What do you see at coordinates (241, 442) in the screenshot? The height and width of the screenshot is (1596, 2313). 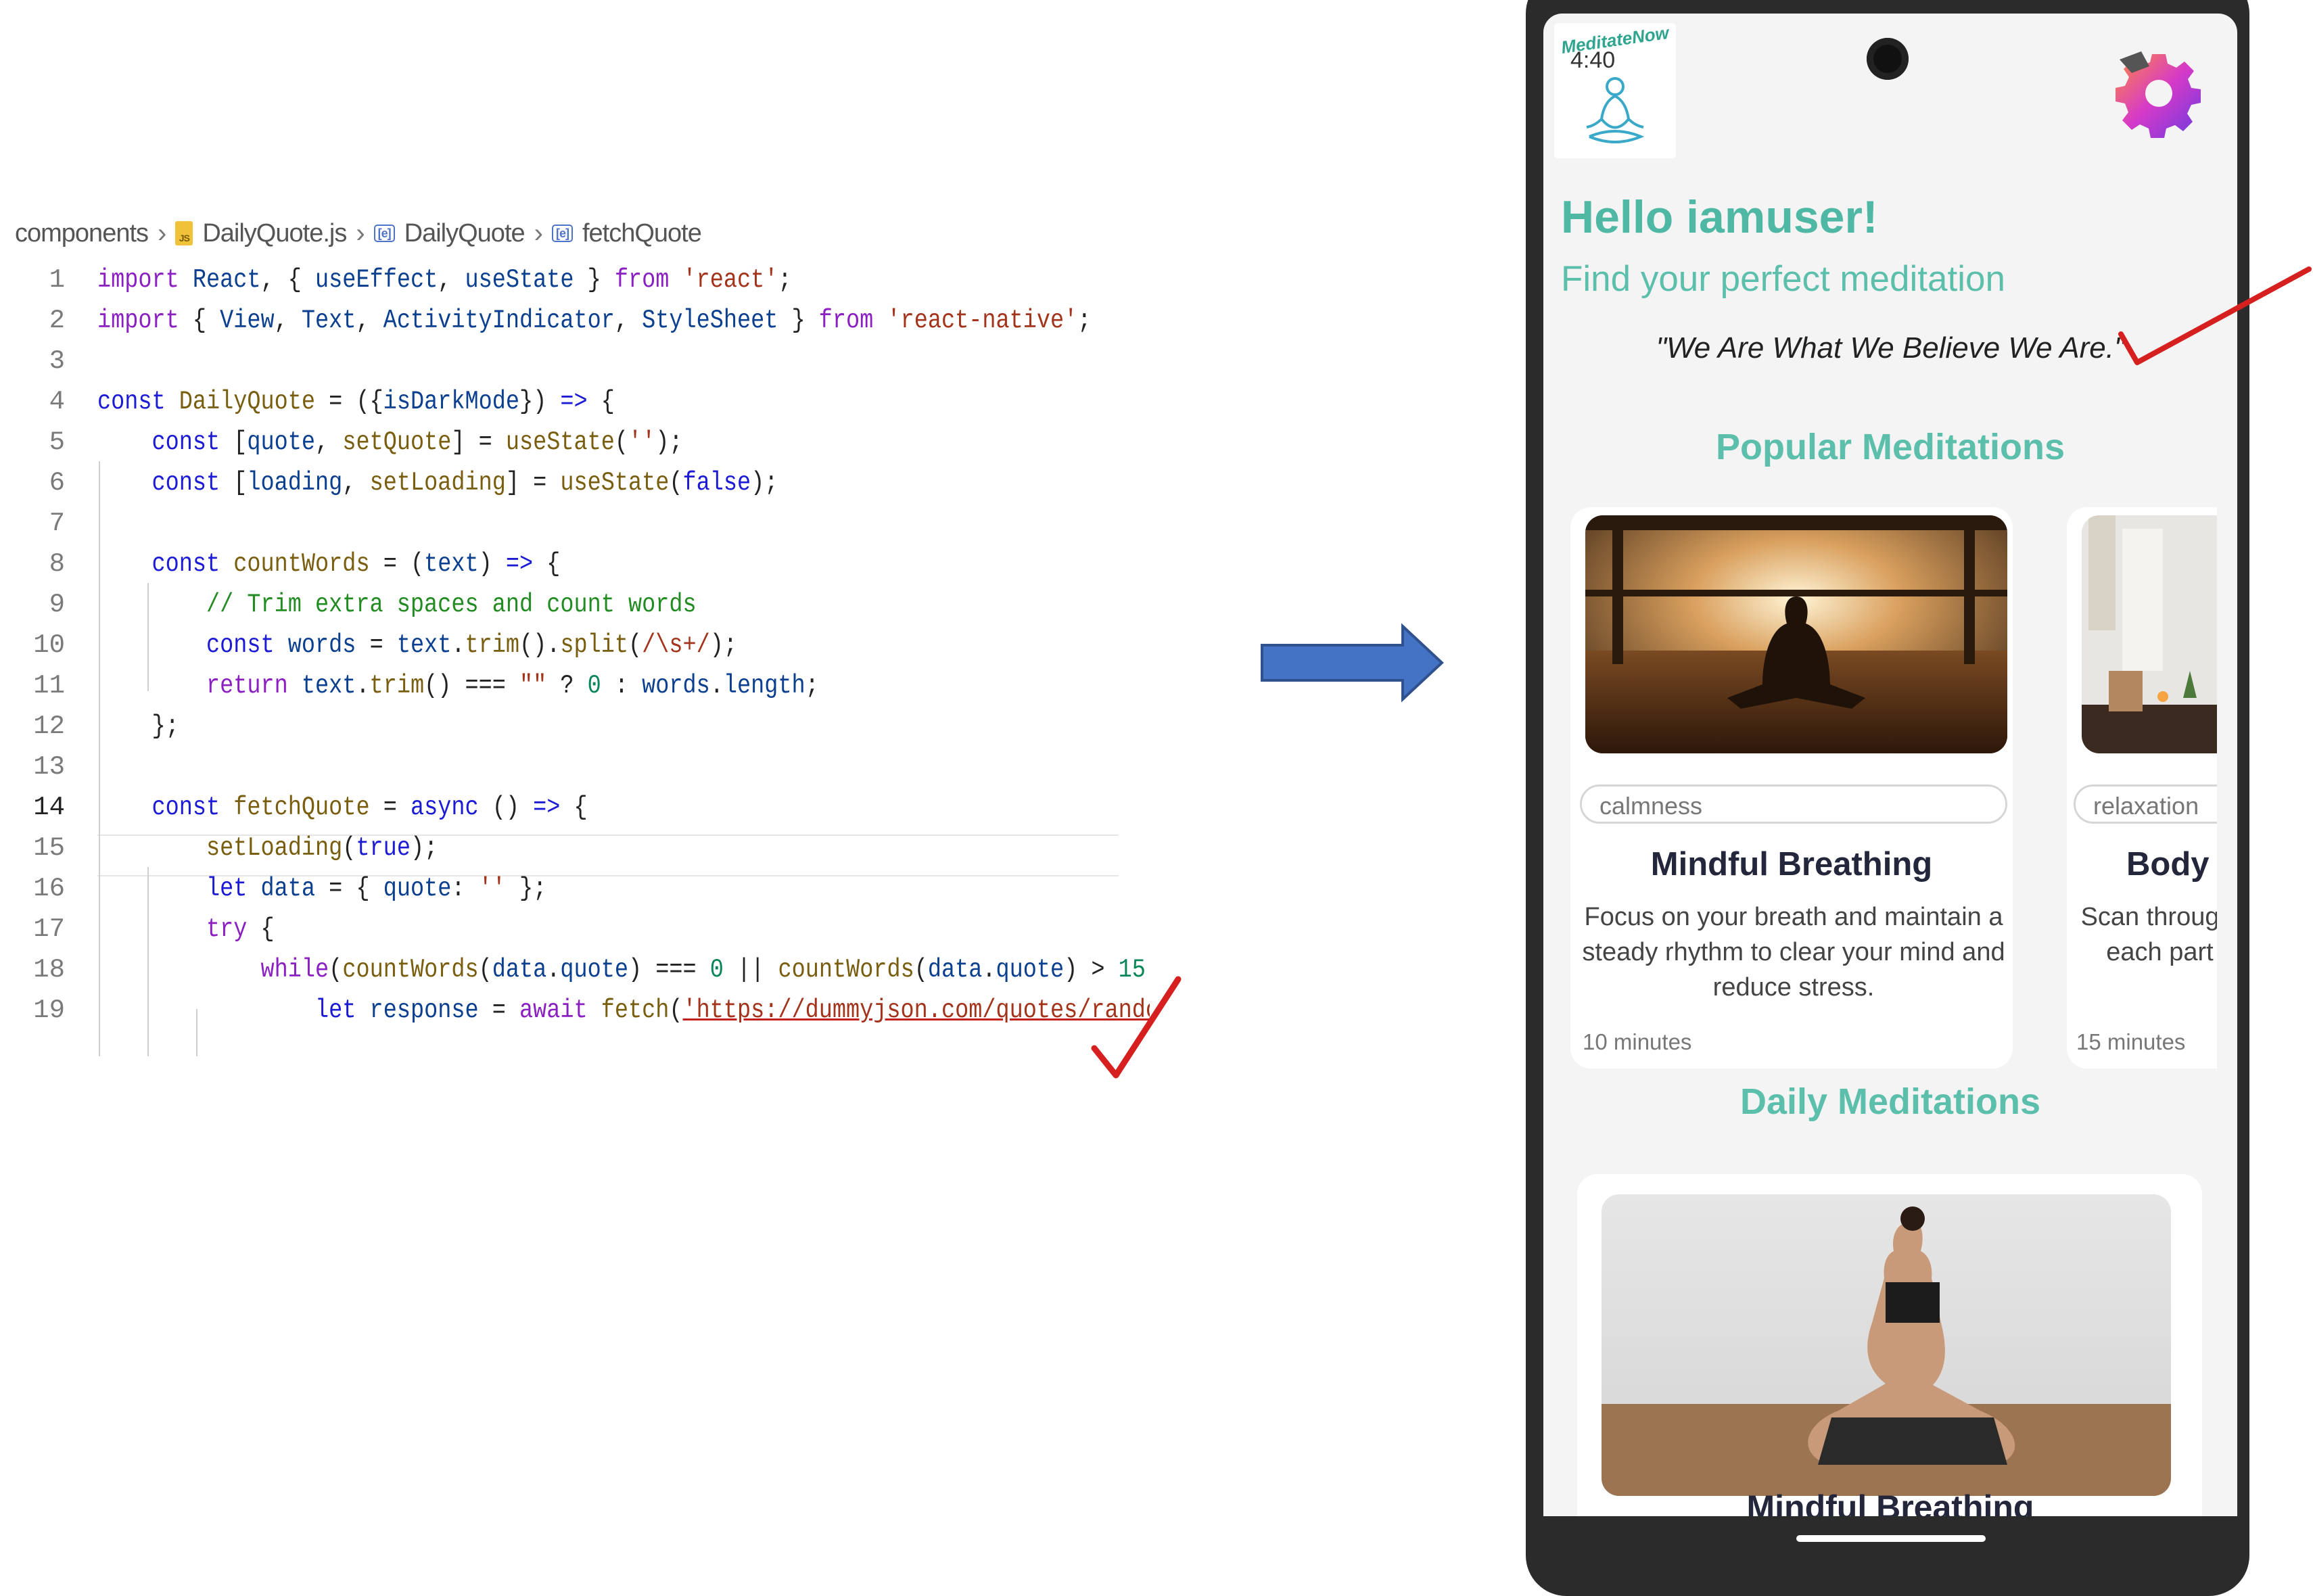 I see `code-token: [` at bounding box center [241, 442].